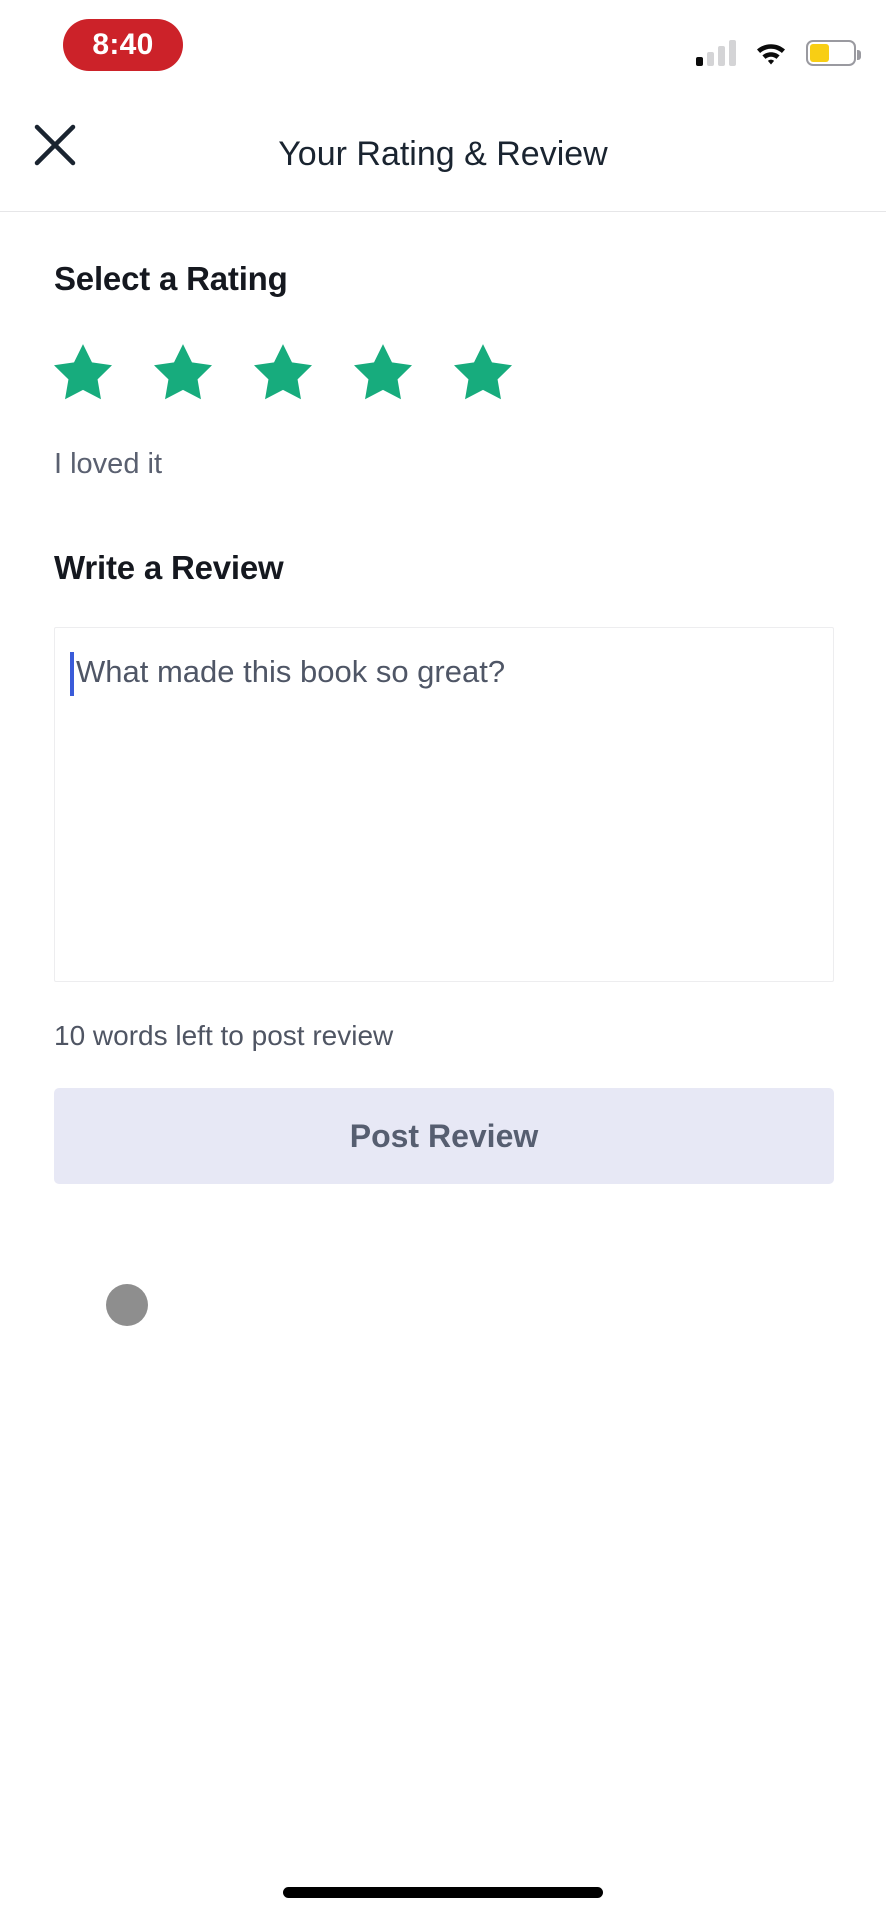 The image size is (886, 1920). Describe the element at coordinates (859, 55) in the screenshot. I see `battery-cap-icon` at that location.